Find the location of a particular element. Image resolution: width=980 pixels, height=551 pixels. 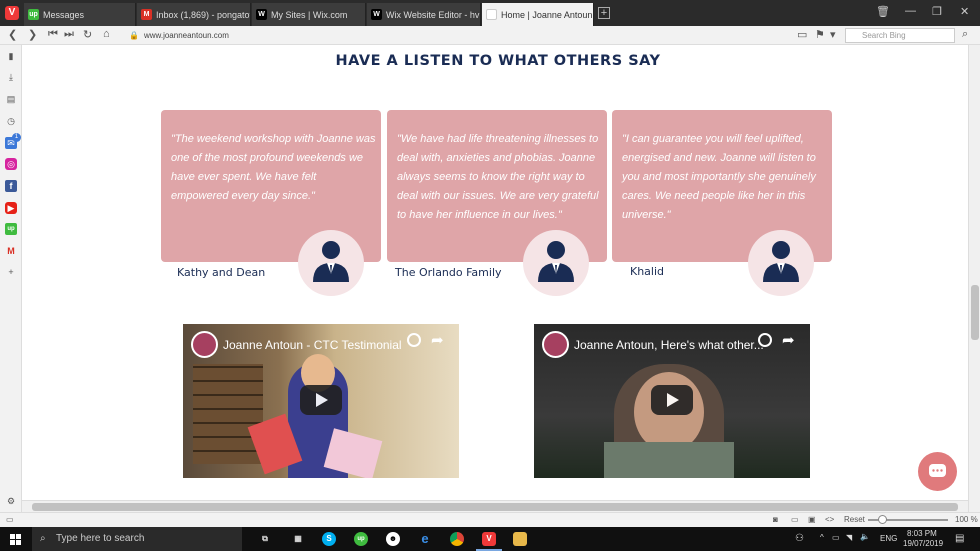

volume-icon: 🔈 is located at coordinates (865, 536).